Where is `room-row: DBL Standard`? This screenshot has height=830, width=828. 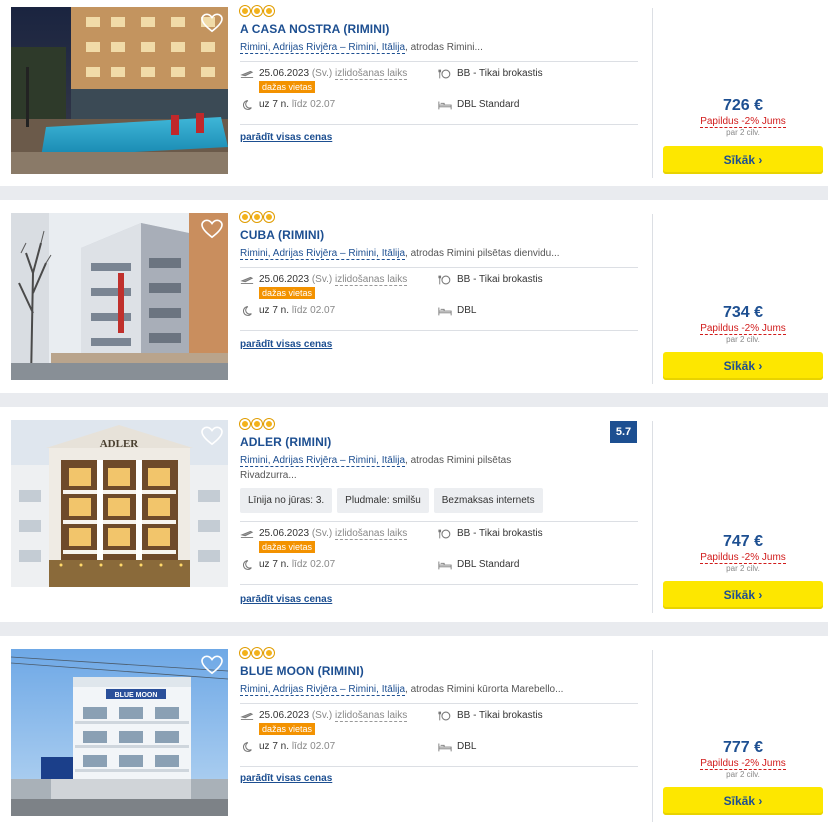
room-row: DBL Standard is located at coordinates (478, 565).